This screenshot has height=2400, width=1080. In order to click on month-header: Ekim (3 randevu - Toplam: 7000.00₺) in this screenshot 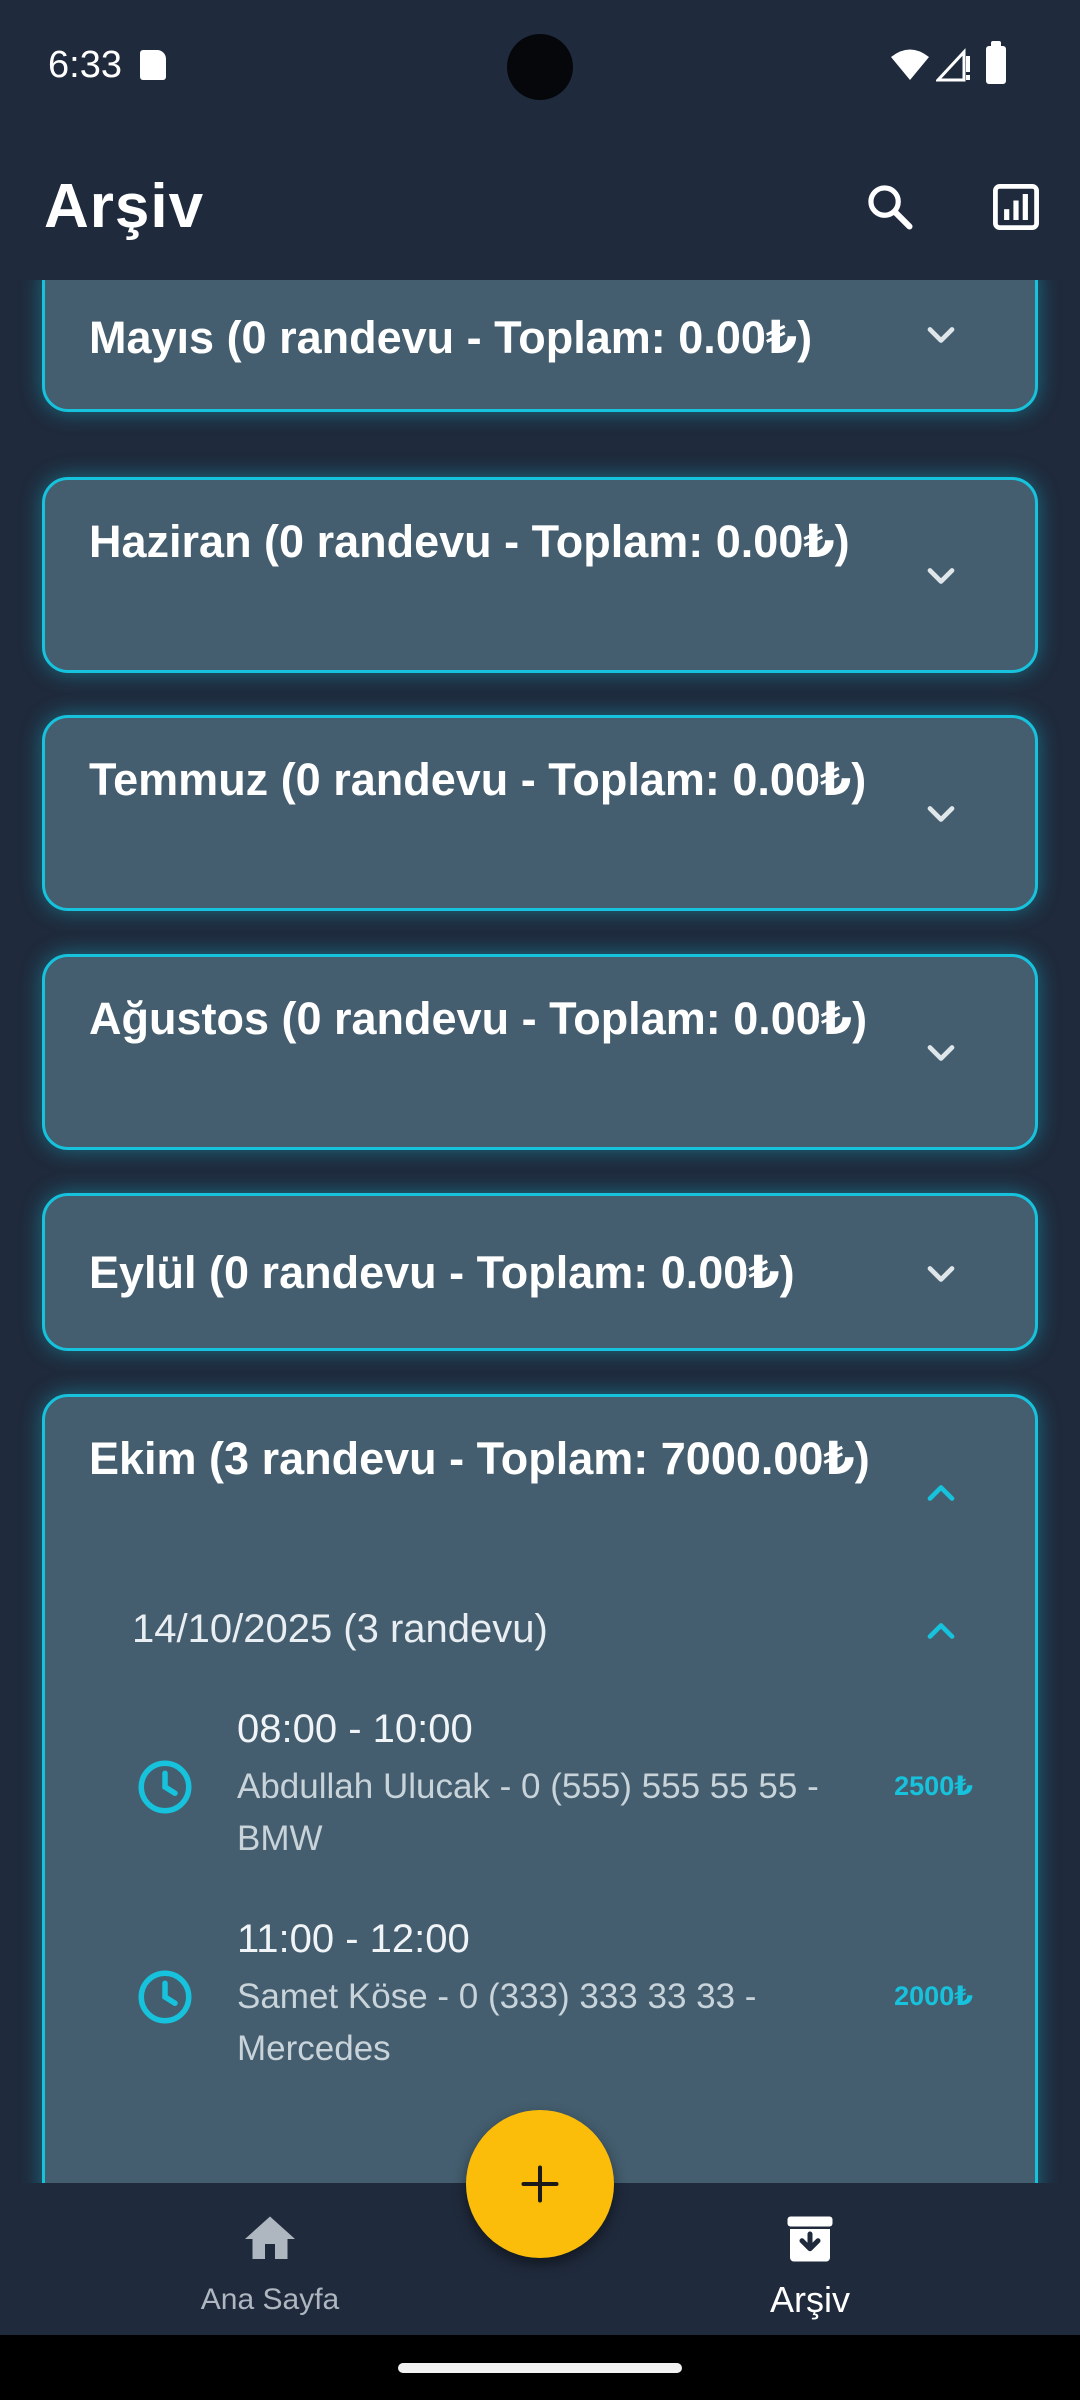, I will do `click(540, 1487)`.